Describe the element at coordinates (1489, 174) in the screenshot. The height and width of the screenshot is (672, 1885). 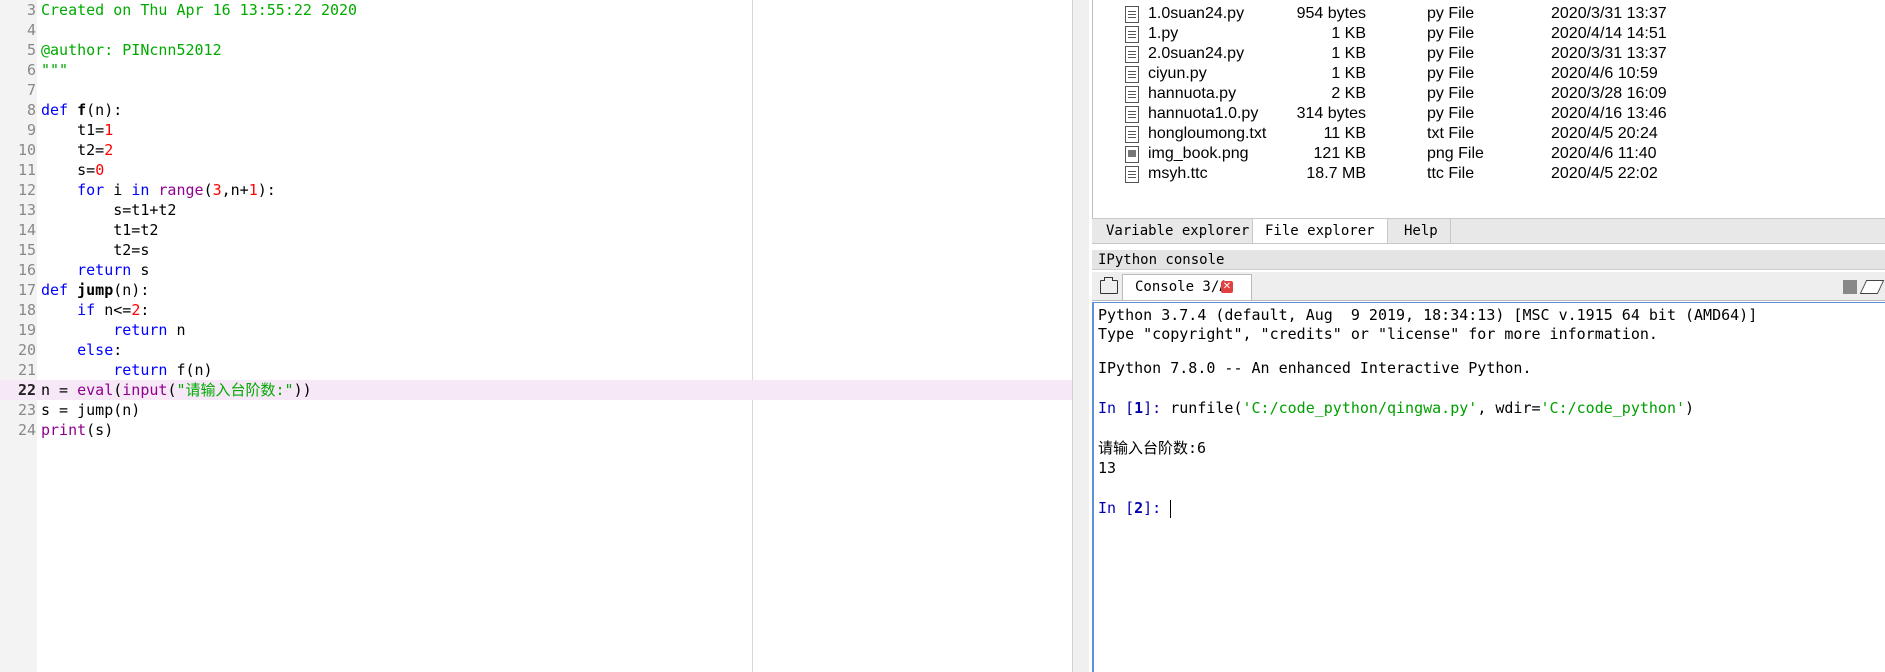
I see `file-row: msyh.ttc 18.7 MB ttc File 2020/4/5 22:02` at that location.